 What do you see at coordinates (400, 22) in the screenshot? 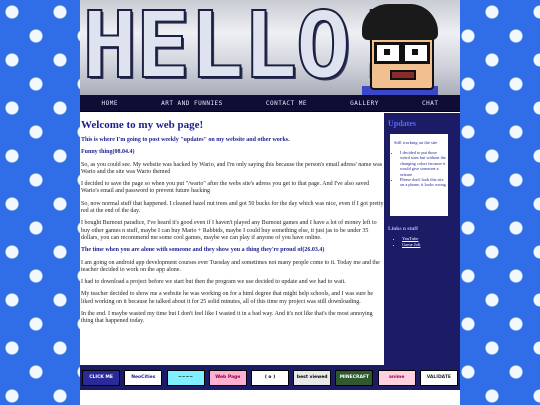
I see `avatar-hair` at bounding box center [400, 22].